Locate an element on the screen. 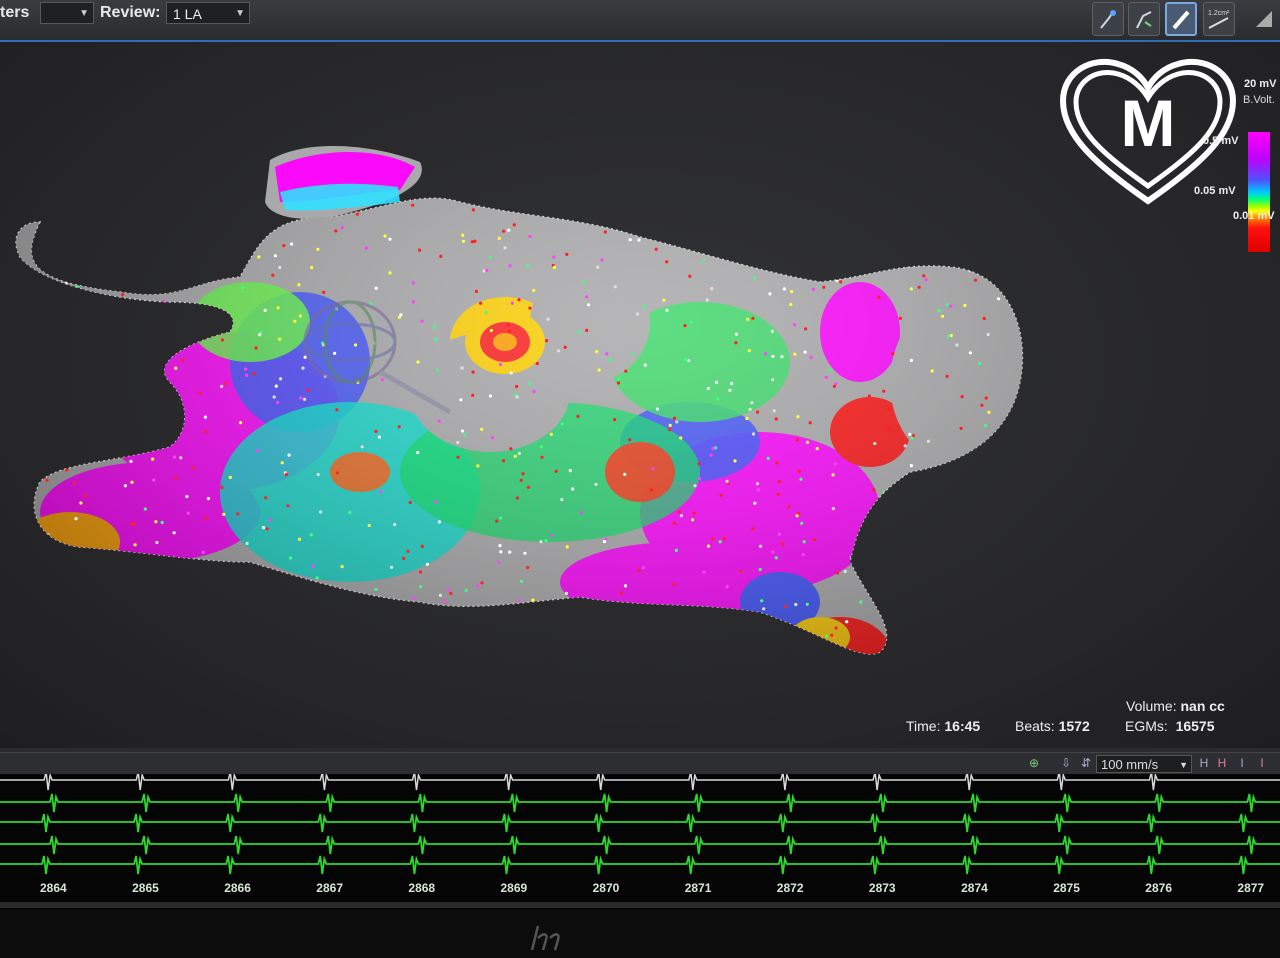 This screenshot has height=958, width=1280. review-dropdown: 1 LA ▼ is located at coordinates (208, 13).